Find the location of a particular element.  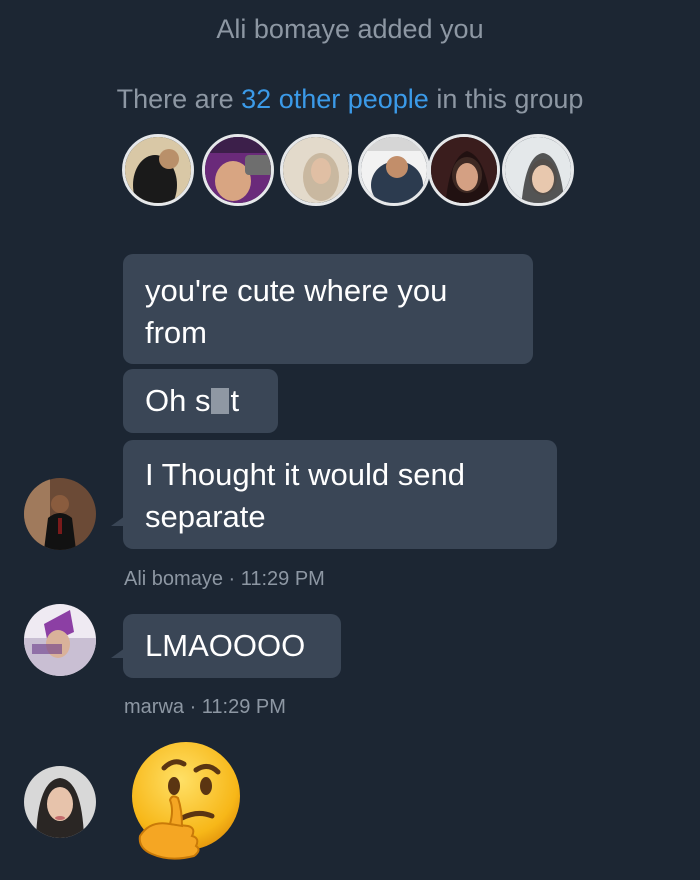

message-bubble: Oh s t is located at coordinates (200, 401).